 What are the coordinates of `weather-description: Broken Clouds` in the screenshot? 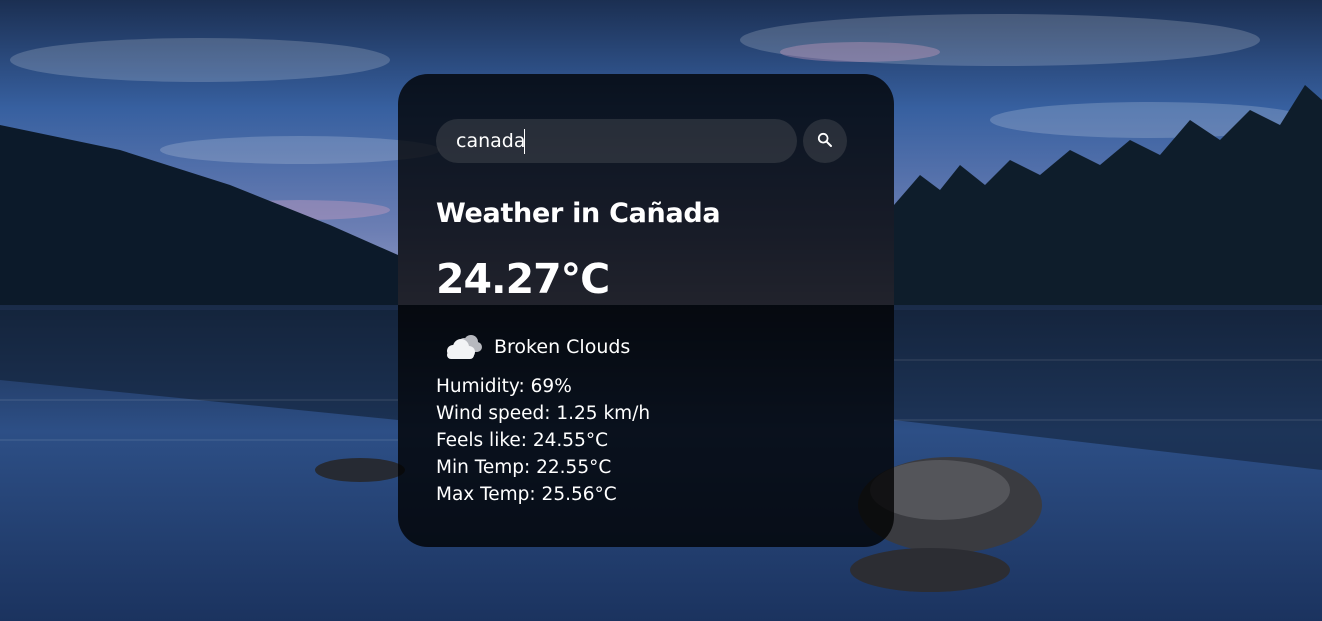 It's located at (562, 347).